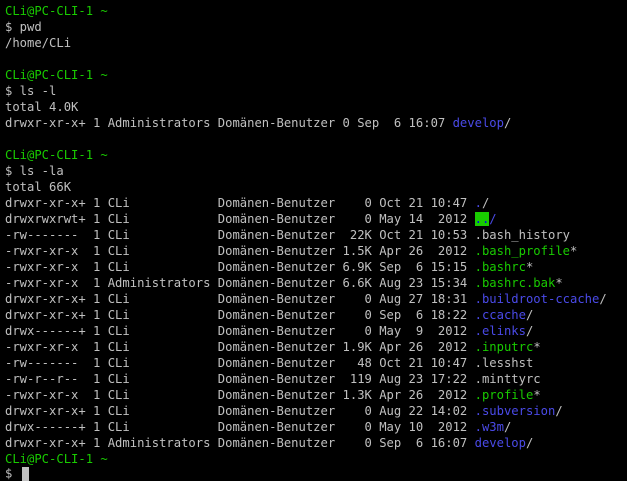 The width and height of the screenshot is (627, 481). What do you see at coordinates (500, 315) in the screenshot?
I see `file-name: .ccache` at bounding box center [500, 315].